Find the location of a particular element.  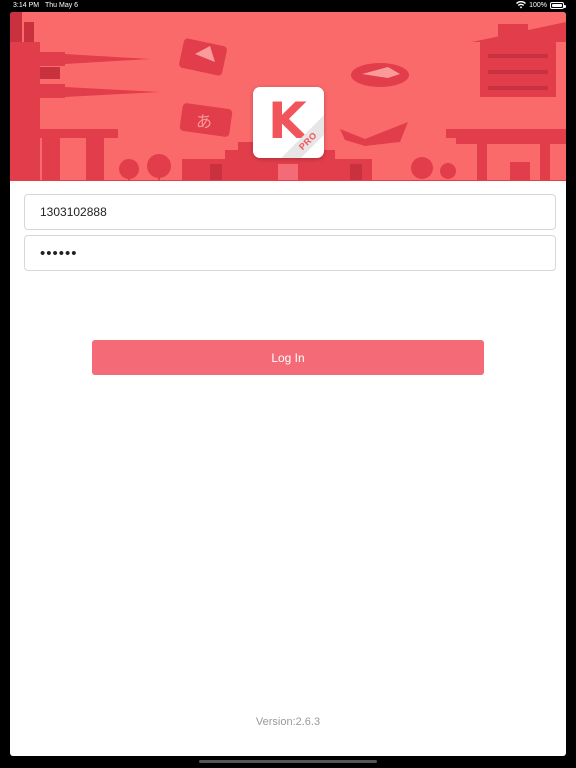

status-date: Thu May 6 is located at coordinates (62, 5).